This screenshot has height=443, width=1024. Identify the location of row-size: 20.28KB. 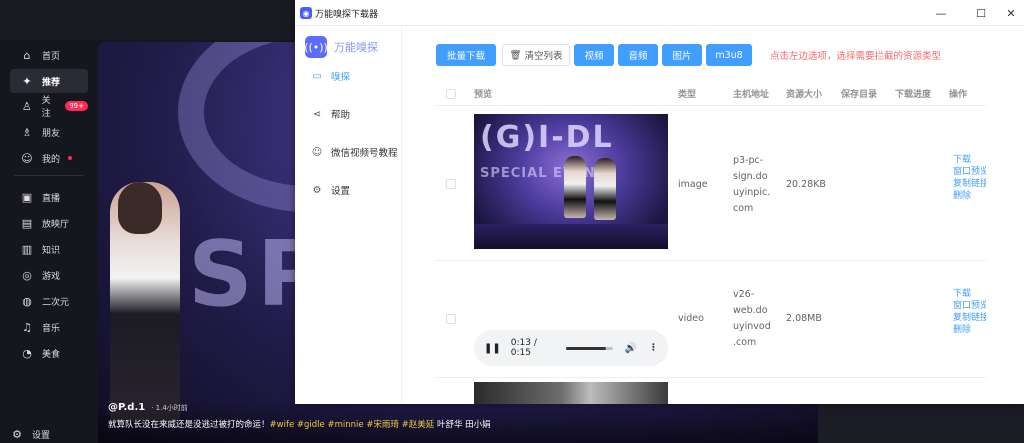
(806, 184).